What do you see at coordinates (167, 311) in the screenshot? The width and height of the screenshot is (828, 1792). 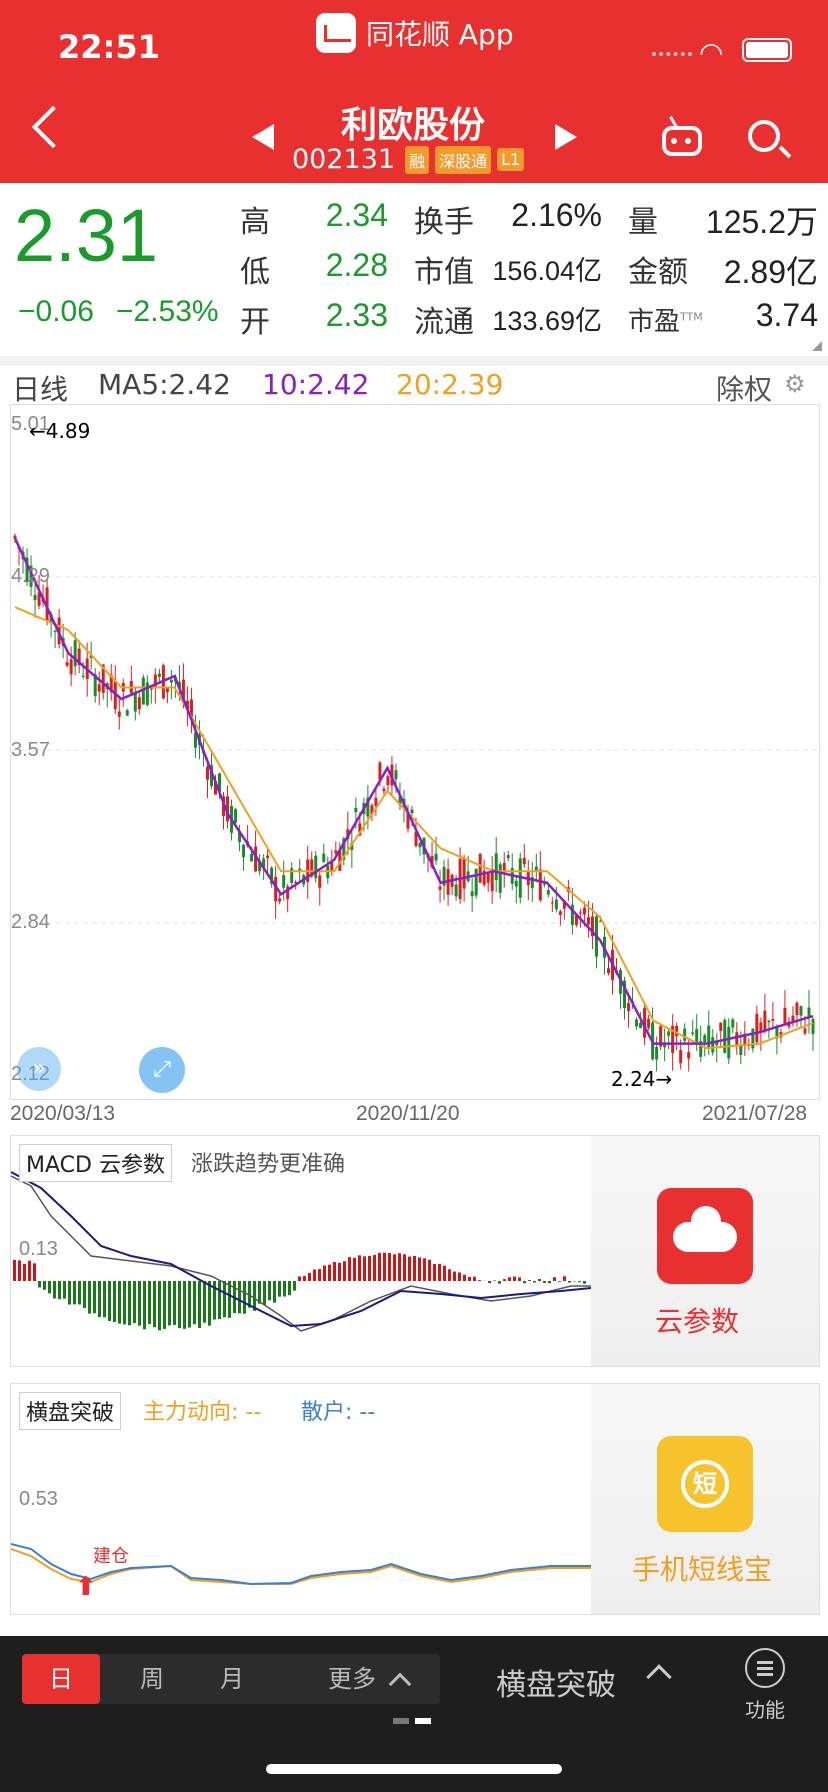 I see `price-change-pct: −2.53%` at bounding box center [167, 311].